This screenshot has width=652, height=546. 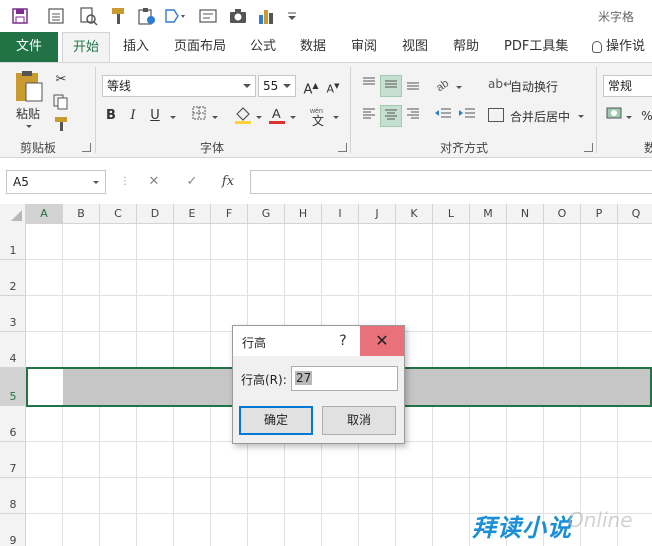 I want to click on tab-tell-me: 操作说, so click(x=619, y=47).